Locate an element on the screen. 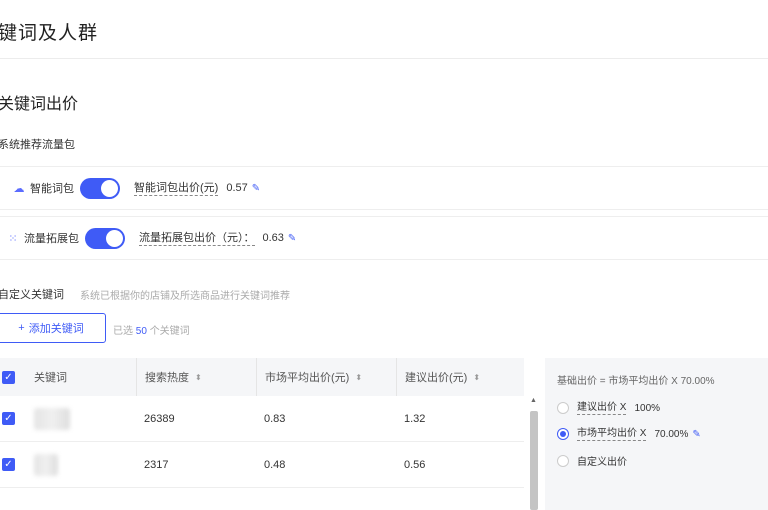  package-price-value: 0.63 is located at coordinates (273, 238).